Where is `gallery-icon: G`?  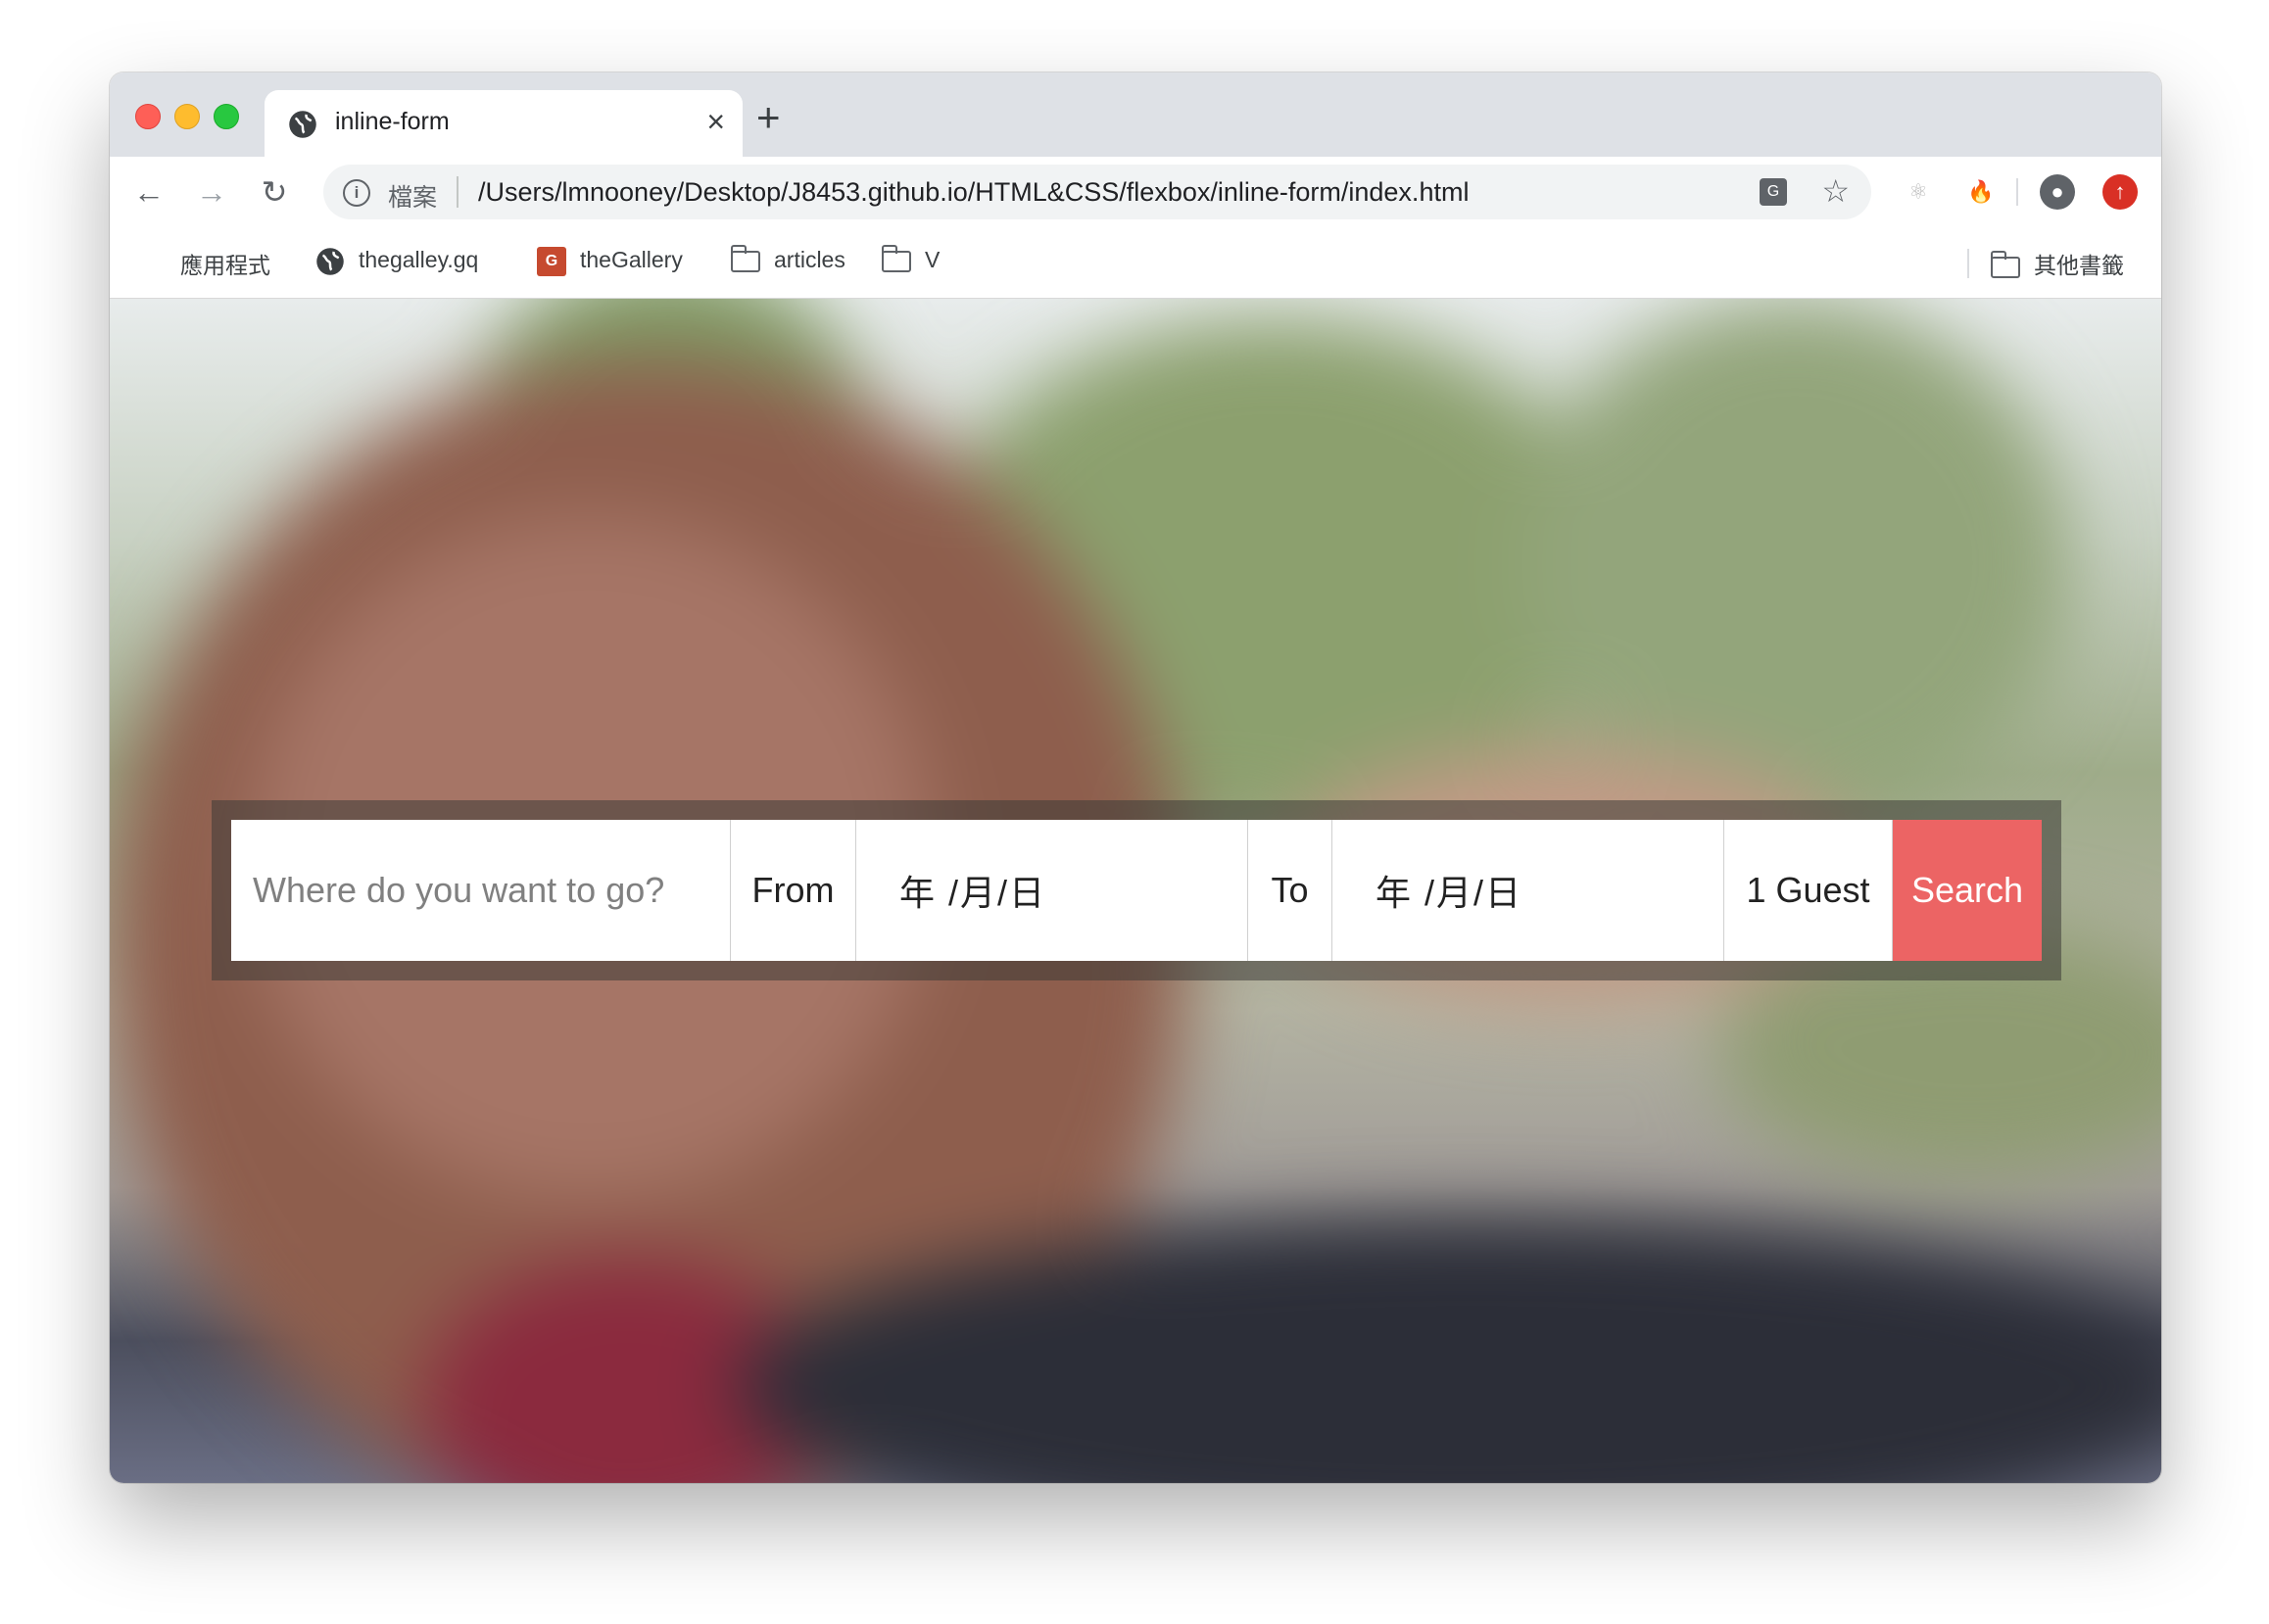 gallery-icon: G is located at coordinates (551, 261).